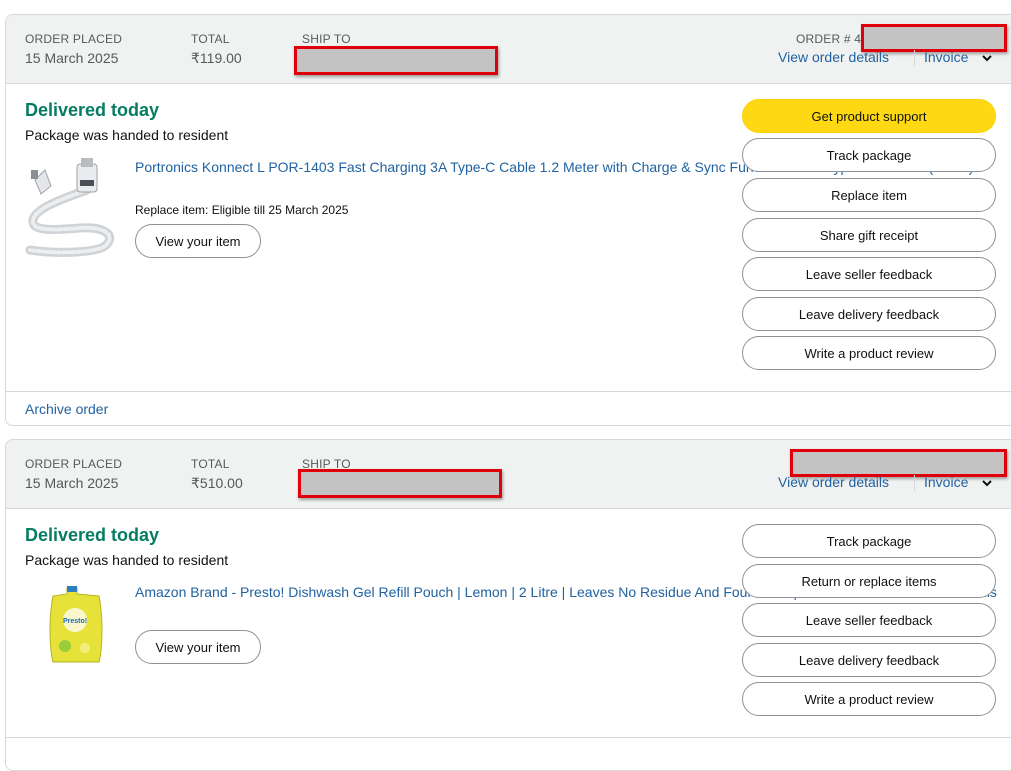  I want to click on cable-product-image, so click(75, 208).